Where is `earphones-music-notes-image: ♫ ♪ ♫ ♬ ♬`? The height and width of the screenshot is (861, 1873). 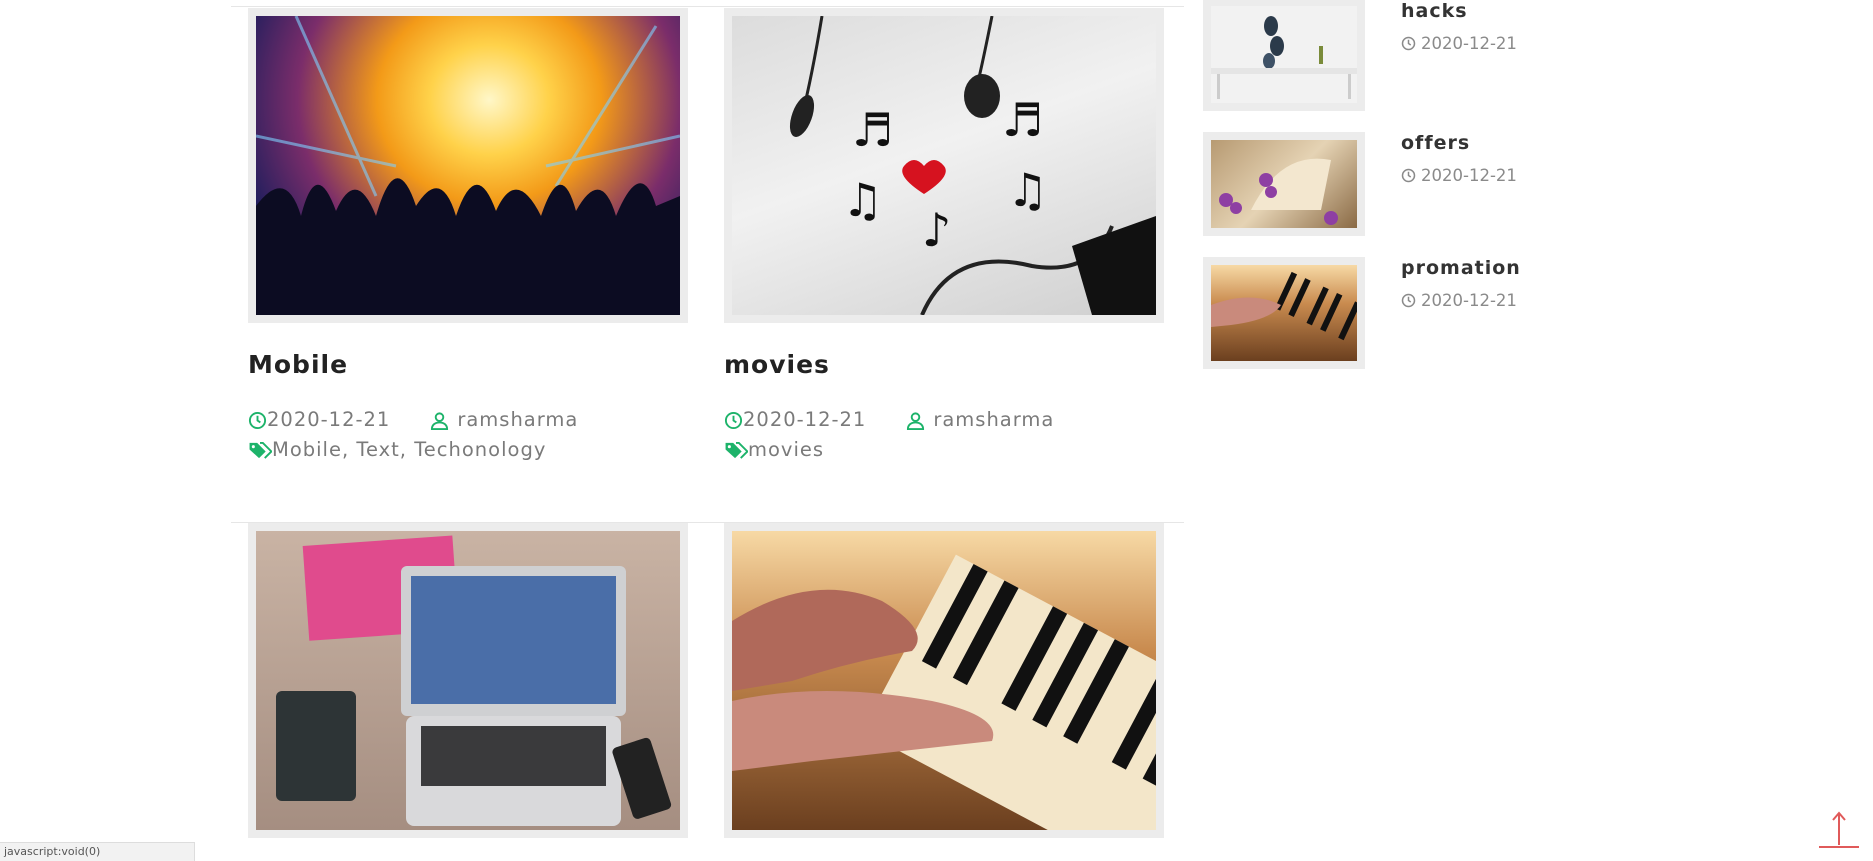
earphones-music-notes-image: ♫ ♪ ♫ ♬ ♬ is located at coordinates (944, 165).